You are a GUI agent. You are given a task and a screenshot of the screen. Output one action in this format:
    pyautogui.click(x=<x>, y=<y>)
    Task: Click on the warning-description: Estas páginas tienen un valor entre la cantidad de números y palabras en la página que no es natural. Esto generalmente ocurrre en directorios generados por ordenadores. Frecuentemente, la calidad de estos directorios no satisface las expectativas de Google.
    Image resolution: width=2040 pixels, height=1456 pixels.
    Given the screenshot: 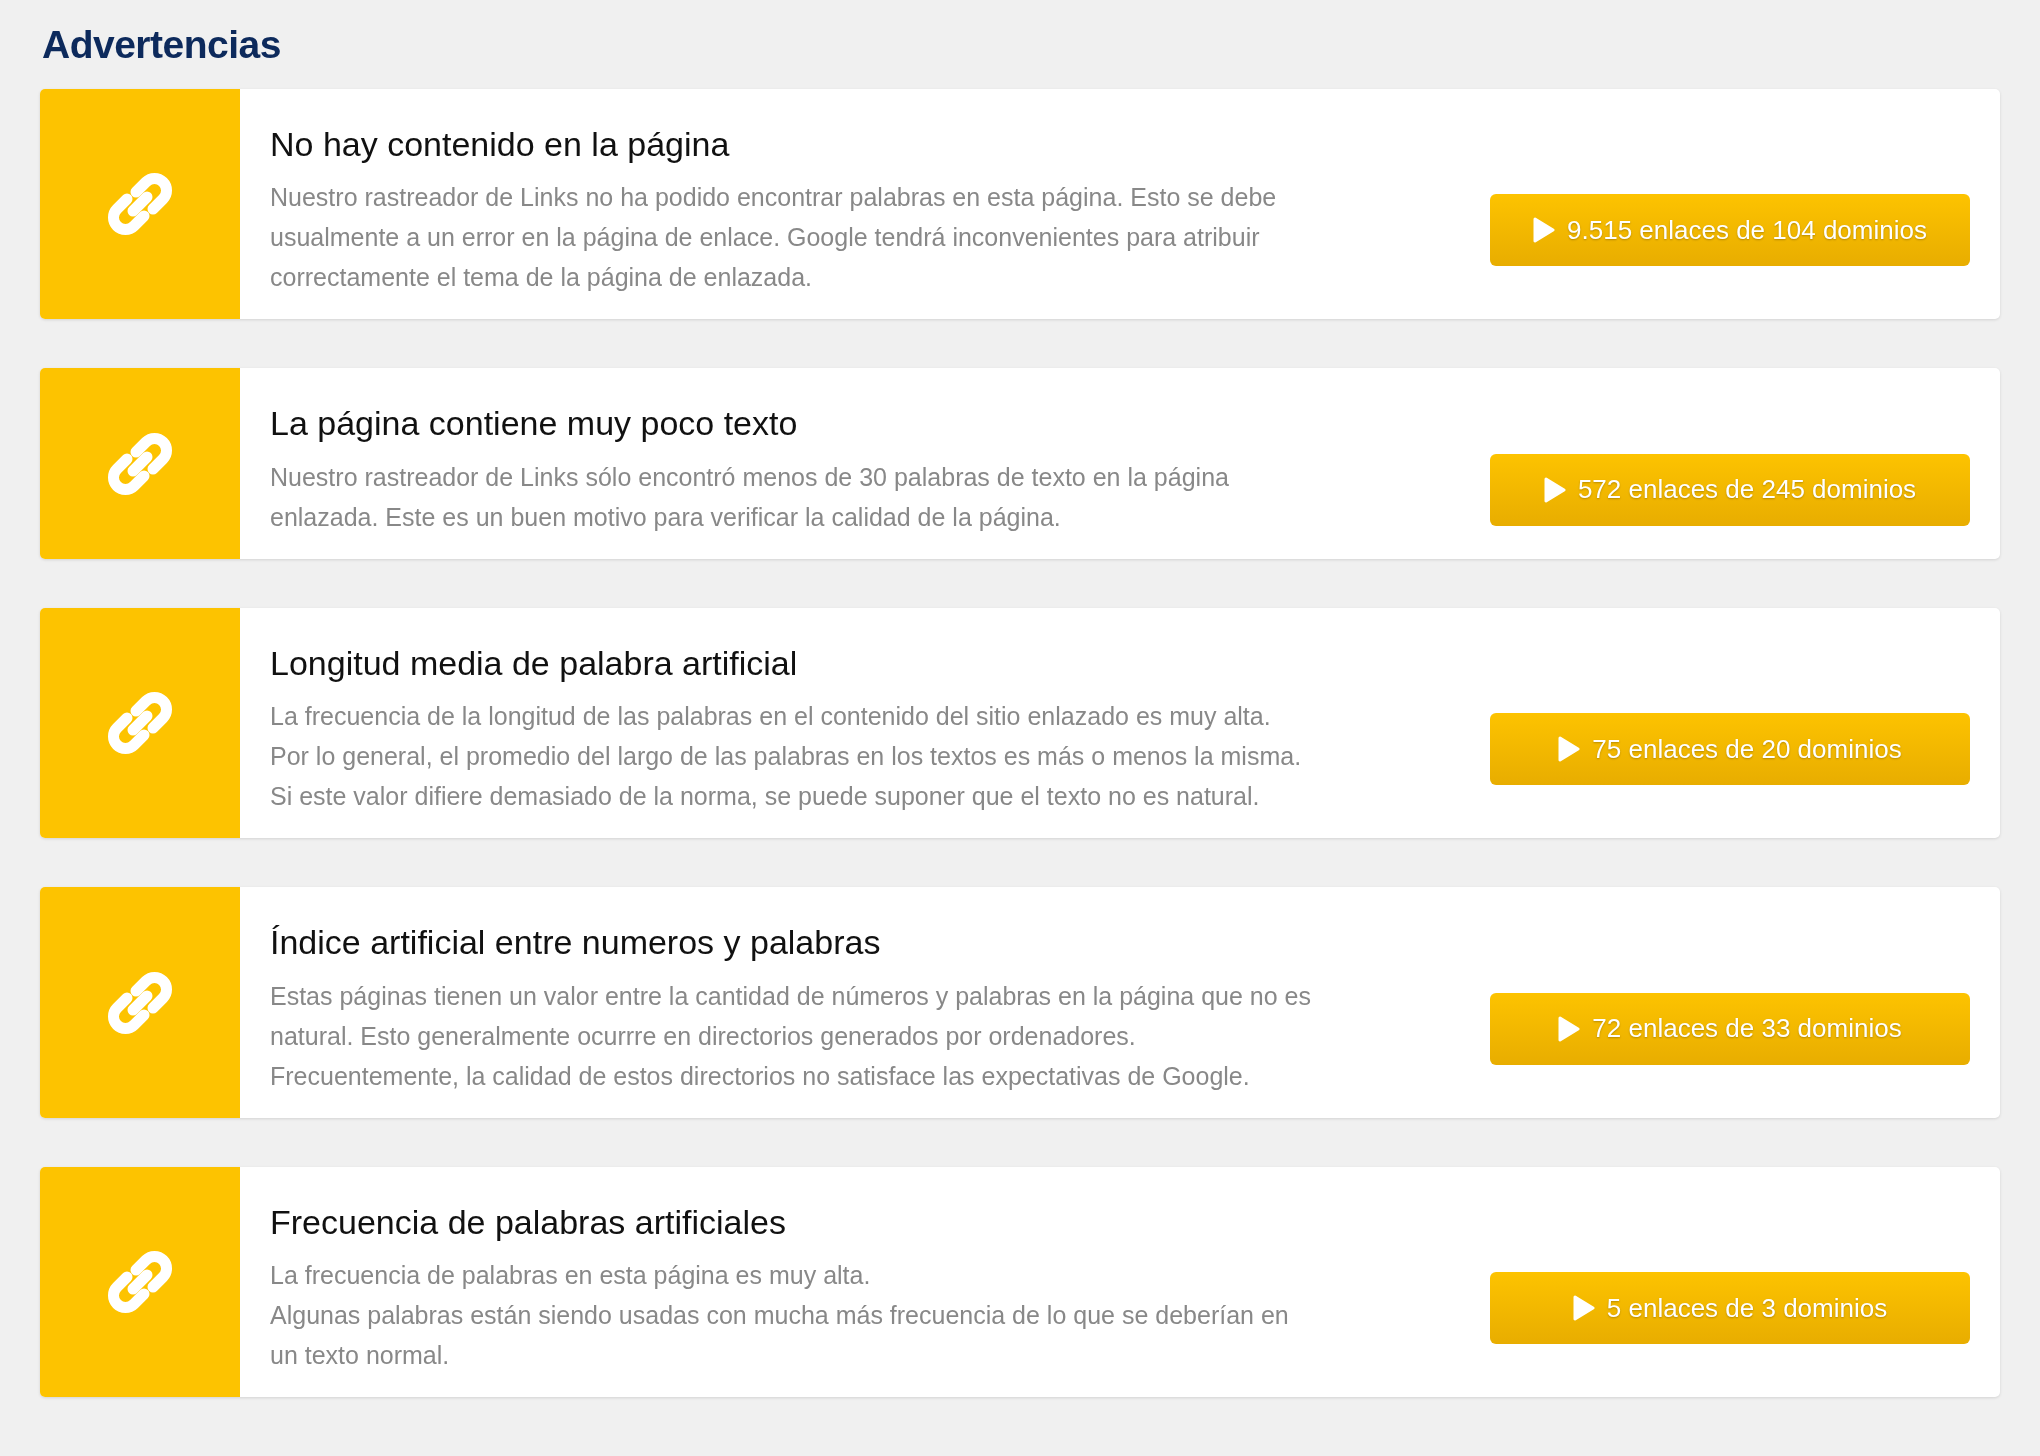 What is the action you would take?
    pyautogui.click(x=791, y=1036)
    